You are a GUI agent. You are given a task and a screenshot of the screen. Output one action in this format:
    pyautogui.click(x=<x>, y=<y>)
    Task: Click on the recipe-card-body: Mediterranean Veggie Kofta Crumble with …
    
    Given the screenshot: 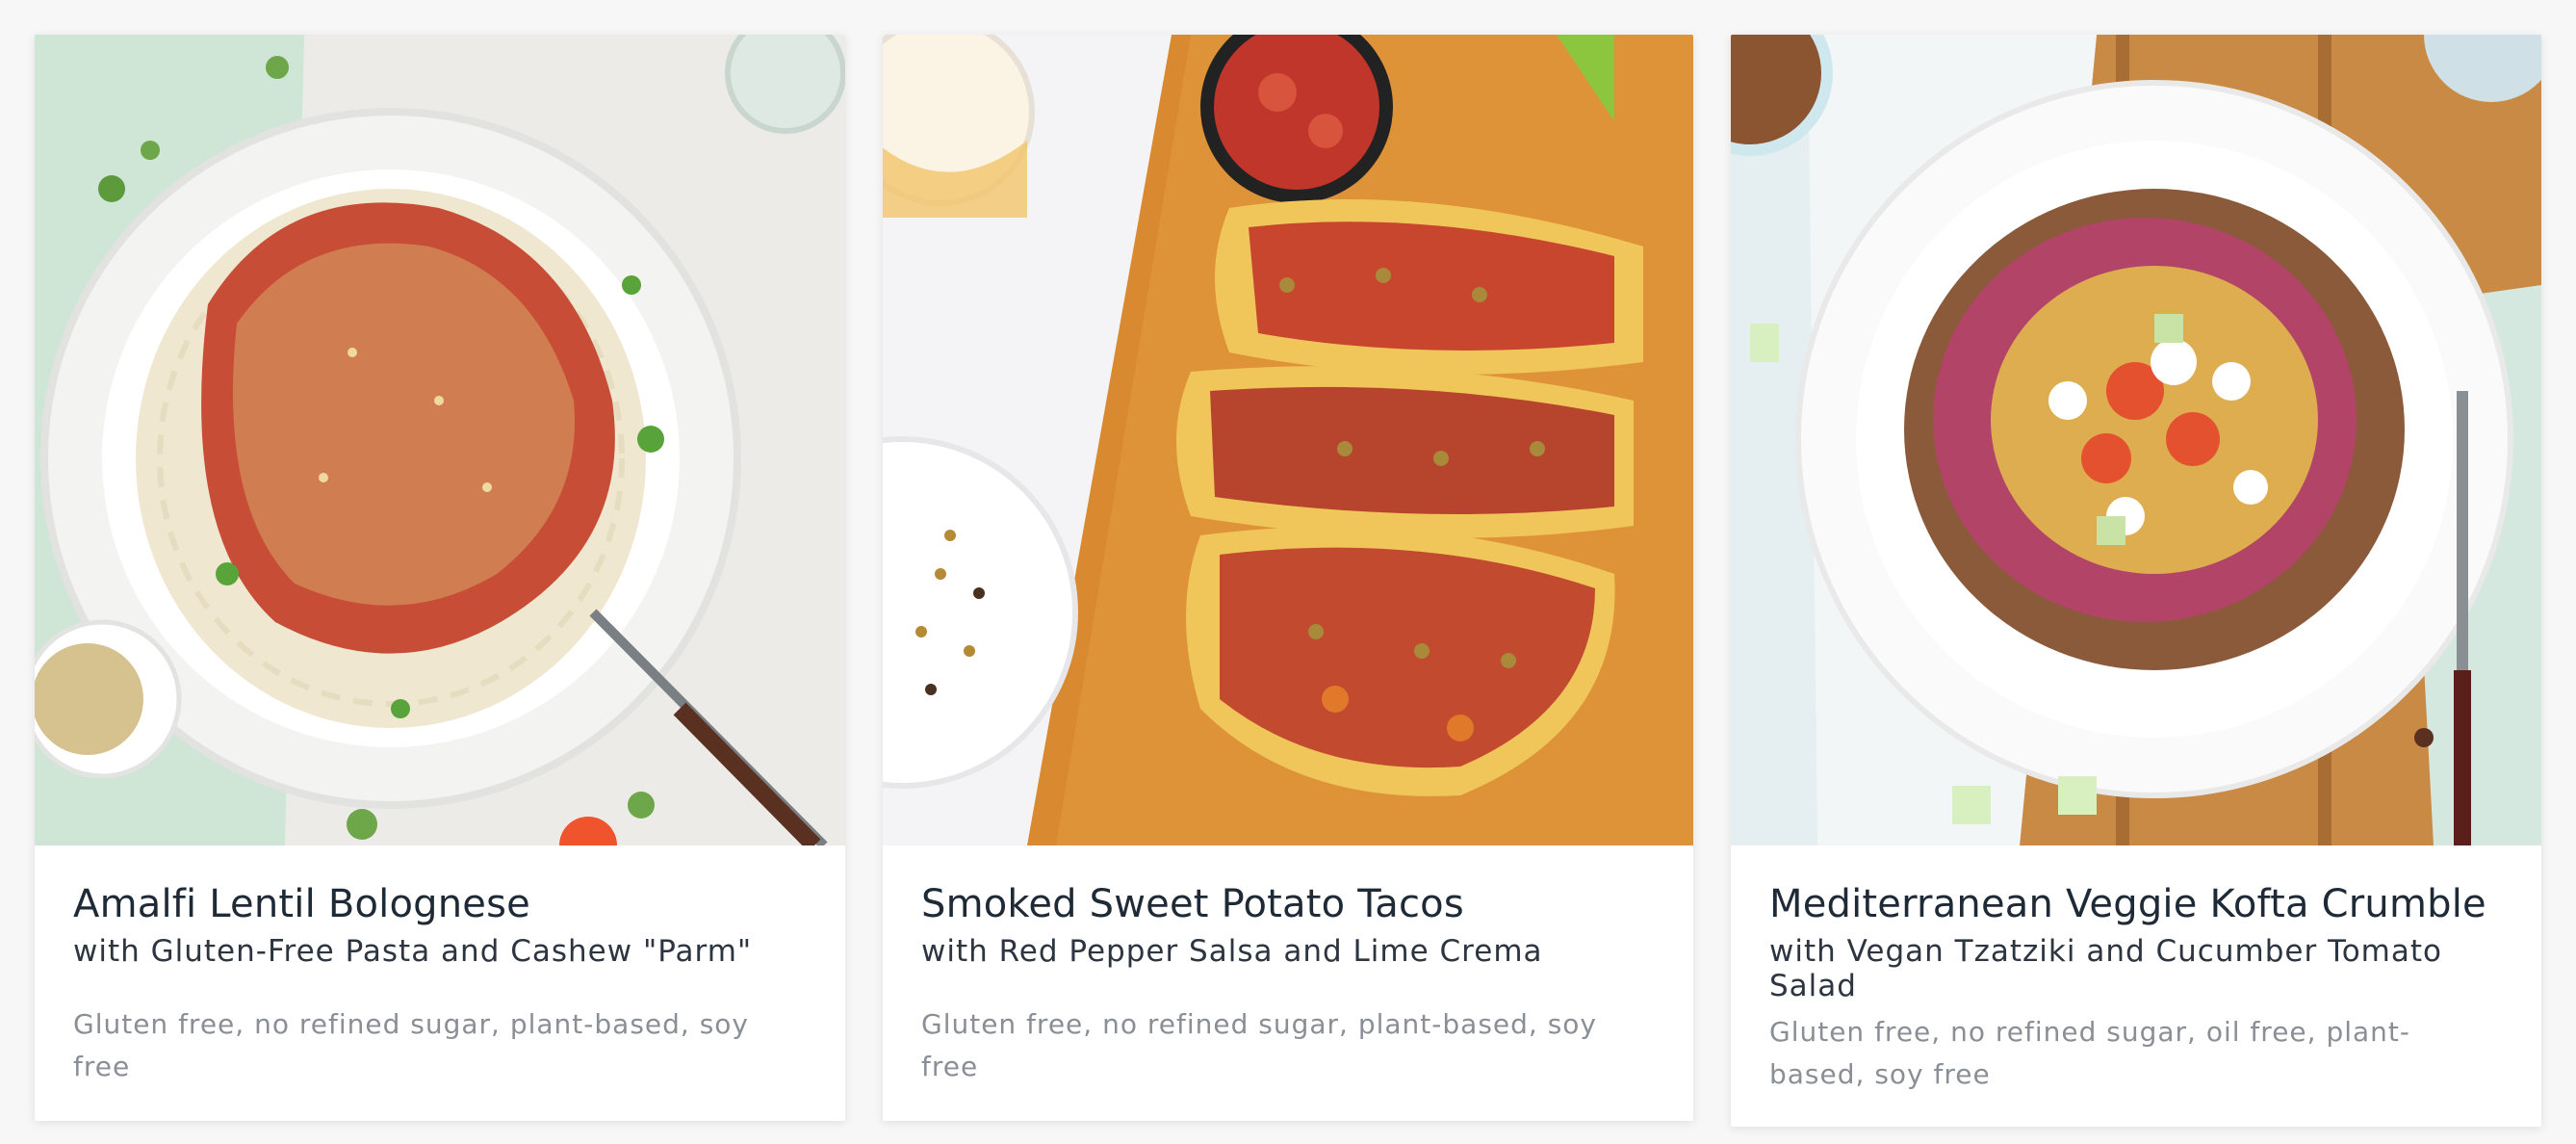 What is the action you would take?
    pyautogui.click(x=2136, y=987)
    